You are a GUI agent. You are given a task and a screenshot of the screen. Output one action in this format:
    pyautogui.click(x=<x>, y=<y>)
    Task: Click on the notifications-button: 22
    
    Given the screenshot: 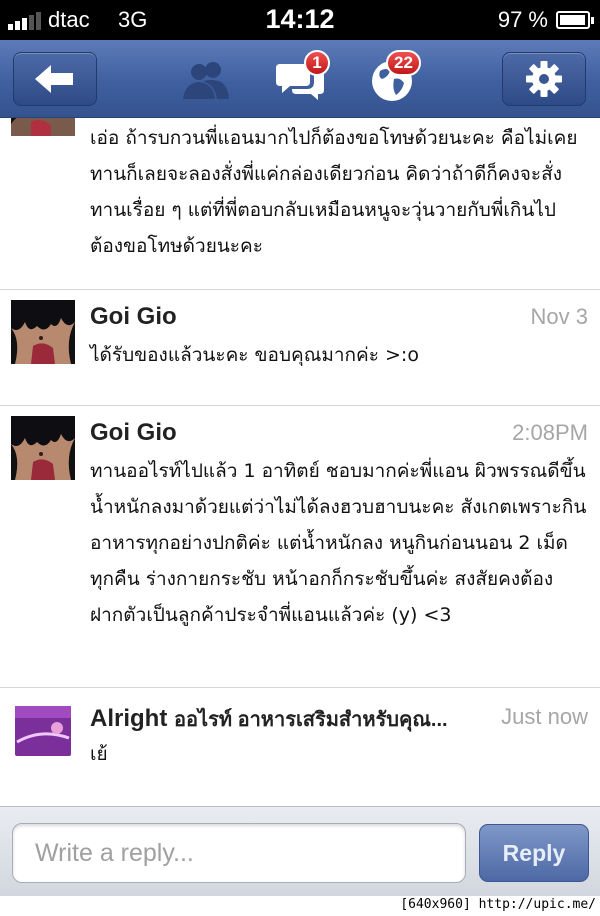 What is the action you would take?
    pyautogui.click(x=393, y=77)
    